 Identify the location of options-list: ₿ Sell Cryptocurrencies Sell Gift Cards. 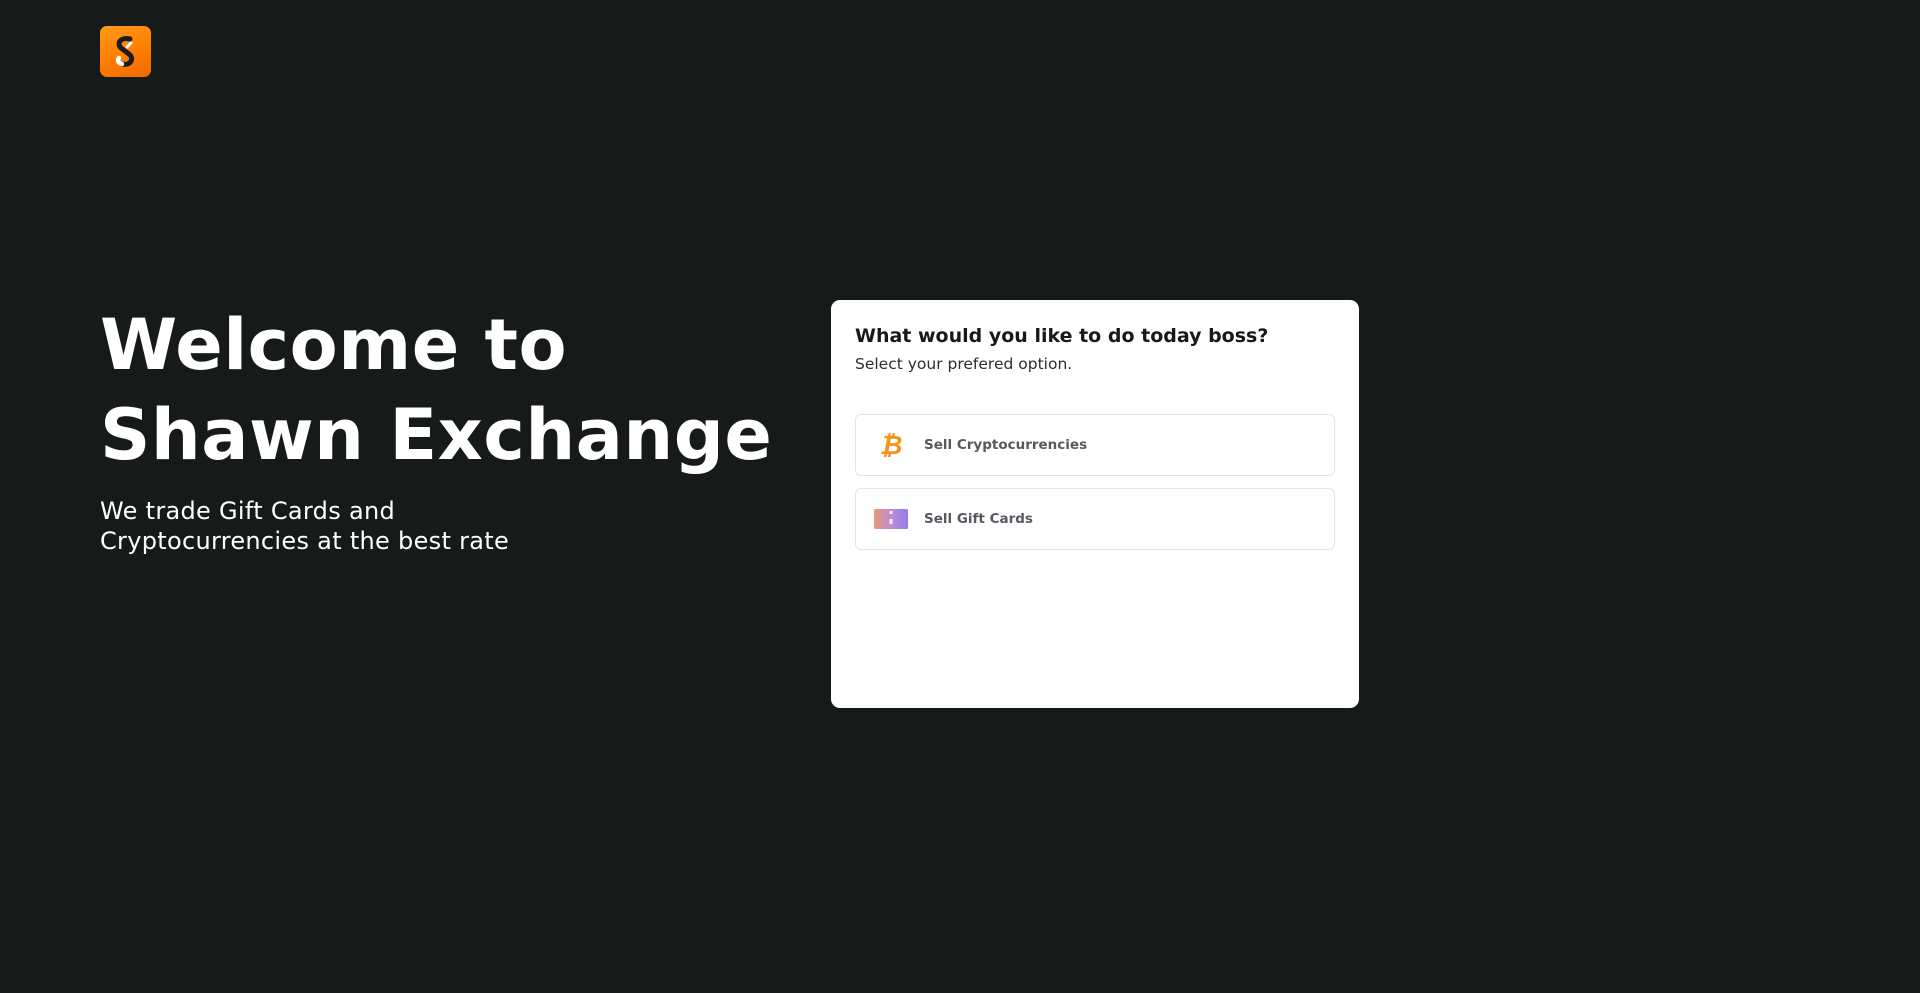
(1095, 482).